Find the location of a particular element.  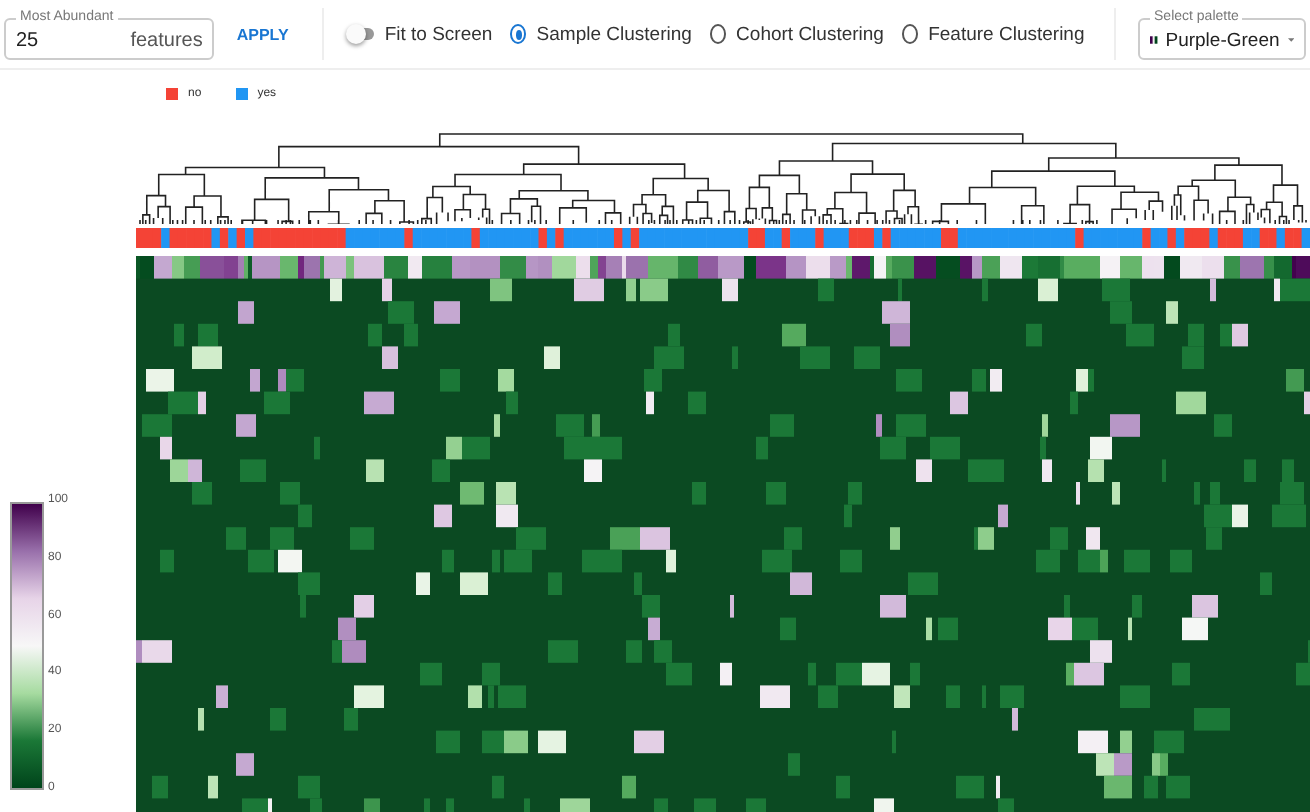

radio-label: Feature Clustering is located at coordinates (1006, 34).